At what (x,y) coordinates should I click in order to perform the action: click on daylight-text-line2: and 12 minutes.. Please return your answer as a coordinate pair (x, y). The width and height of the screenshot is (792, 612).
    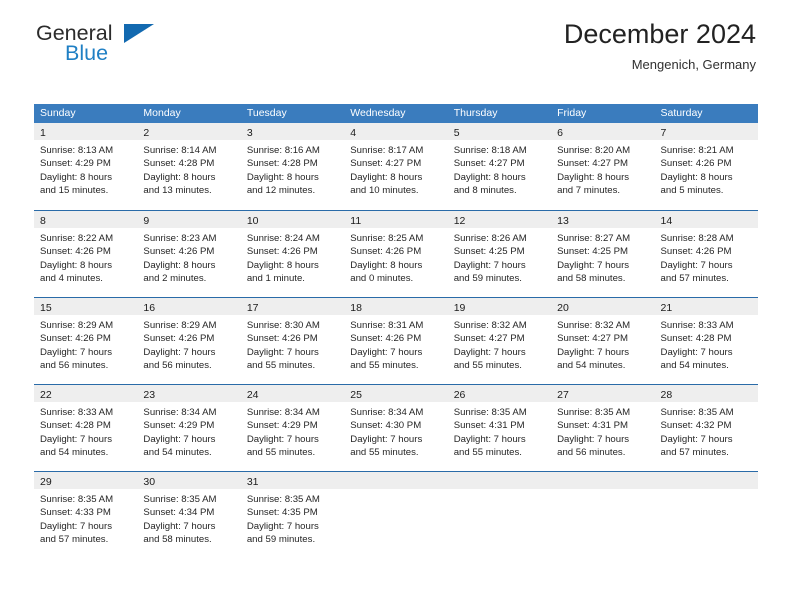
    Looking at the image, I should click on (281, 191).